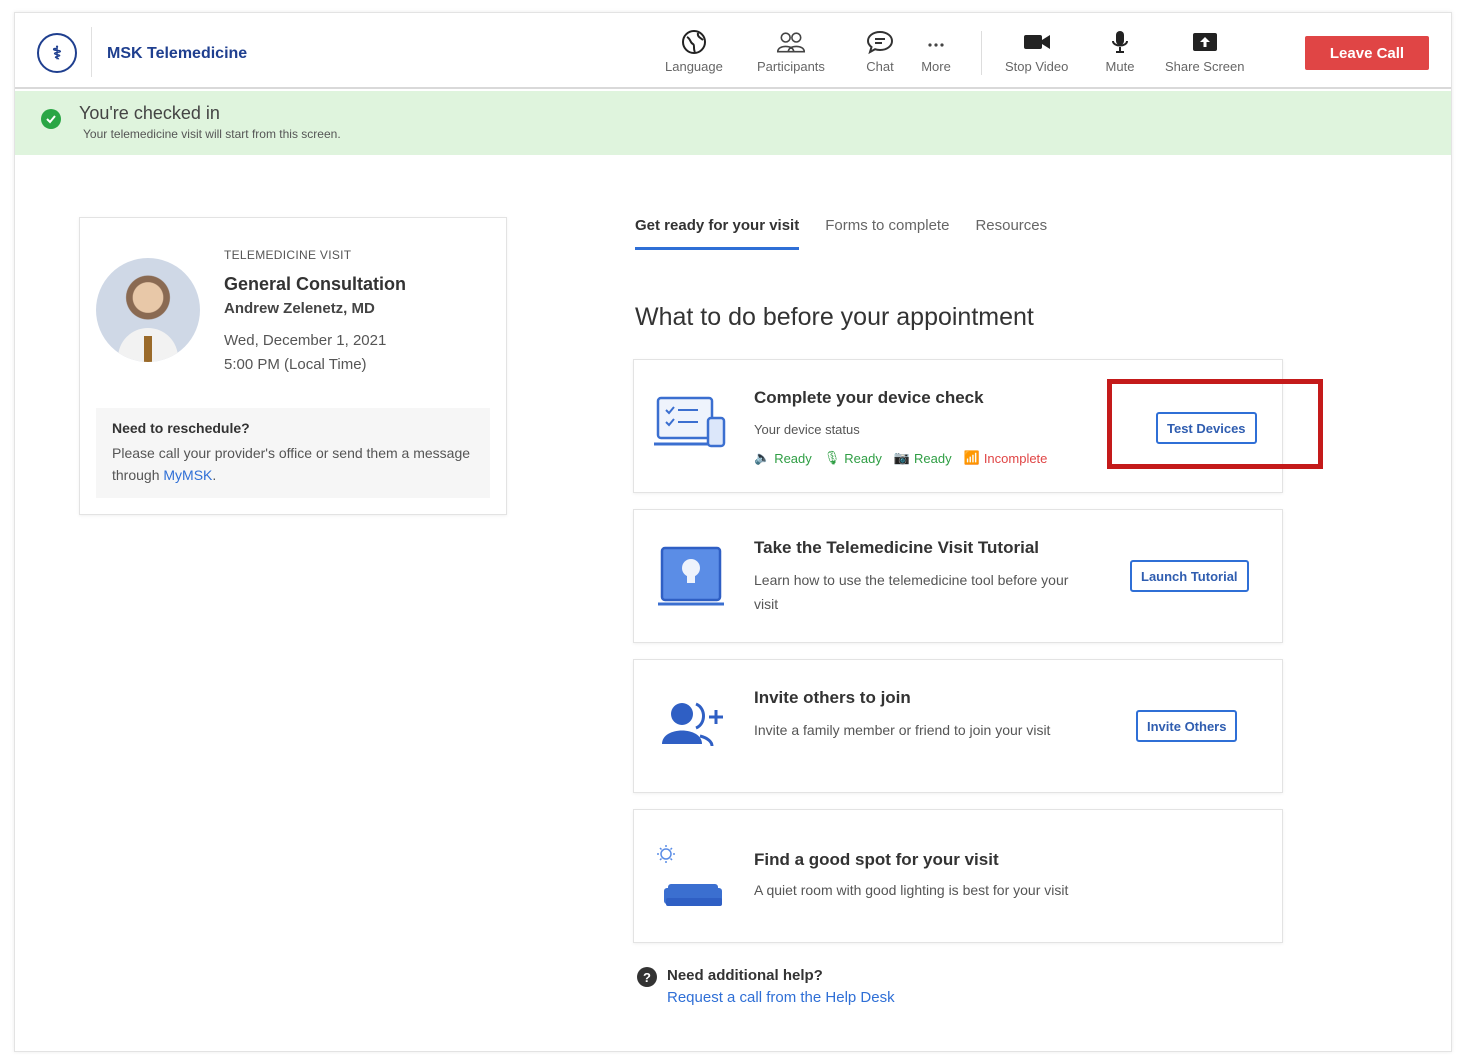 The image size is (1471, 1055). What do you see at coordinates (214, 475) in the screenshot?
I see `reschedule-end: .` at bounding box center [214, 475].